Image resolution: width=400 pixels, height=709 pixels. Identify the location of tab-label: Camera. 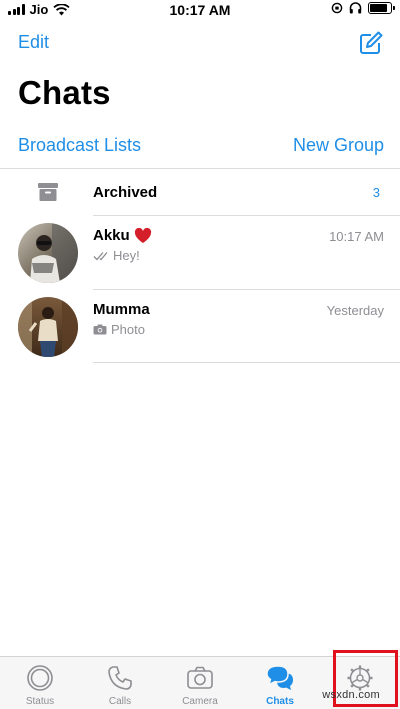
(200, 701).